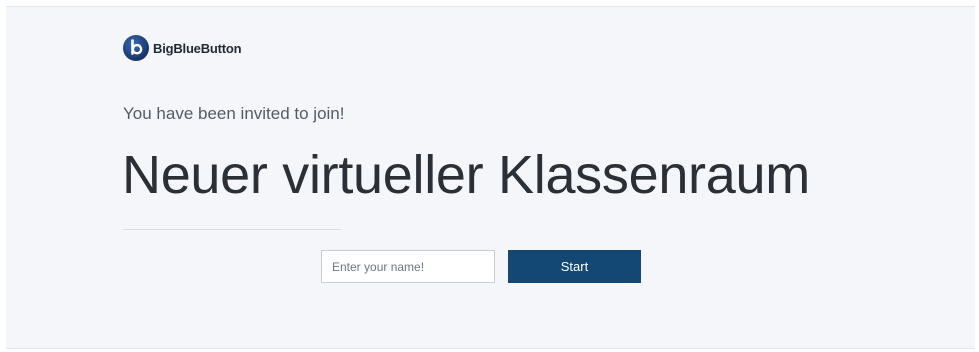 Image resolution: width=979 pixels, height=352 pixels. I want to click on name-input, so click(408, 266).